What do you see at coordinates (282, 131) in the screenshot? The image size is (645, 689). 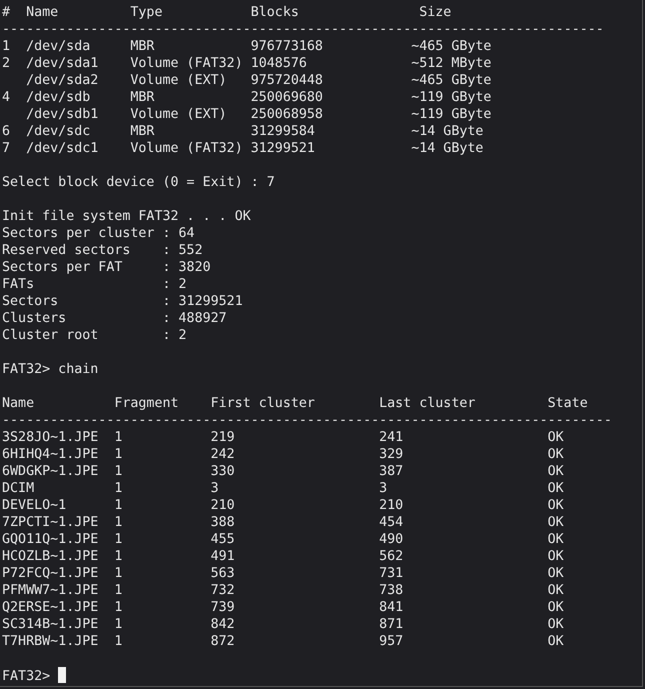 I see `table-cell: 31299584` at bounding box center [282, 131].